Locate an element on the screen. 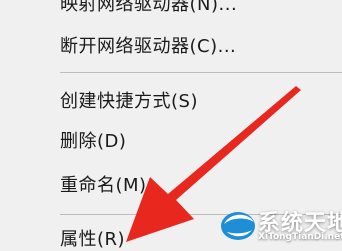 This screenshot has height=251, width=342. menu-item-delete: 删除(D) is located at coordinates (93, 142).